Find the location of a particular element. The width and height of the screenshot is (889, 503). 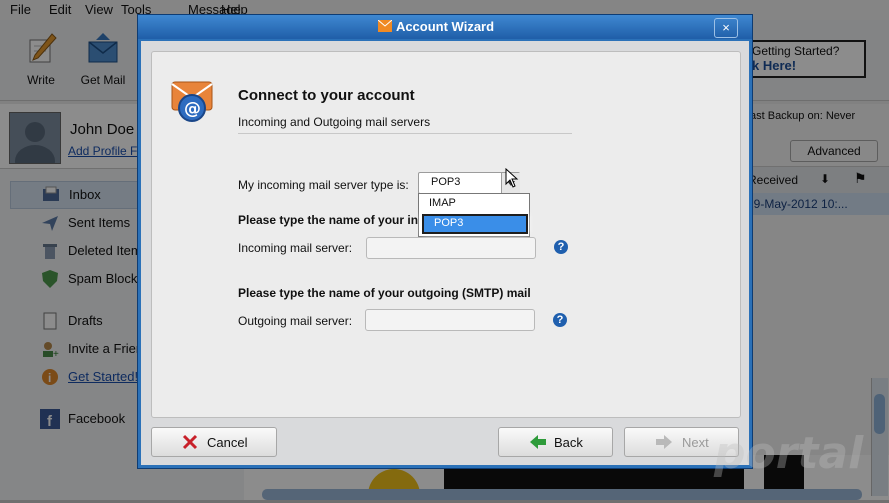

cancel-button: Cancel is located at coordinates (214, 442).